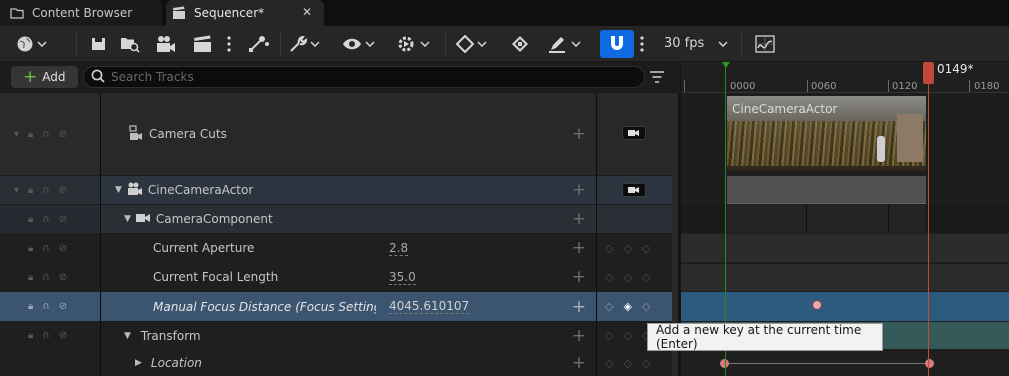 The height and width of the screenshot is (376, 1009). Describe the element at coordinates (339, 134) in the screenshot. I see `track-row-camera-cuts: ▾ 🔒︎ ∩ ⊘ Camera Cuts +` at that location.